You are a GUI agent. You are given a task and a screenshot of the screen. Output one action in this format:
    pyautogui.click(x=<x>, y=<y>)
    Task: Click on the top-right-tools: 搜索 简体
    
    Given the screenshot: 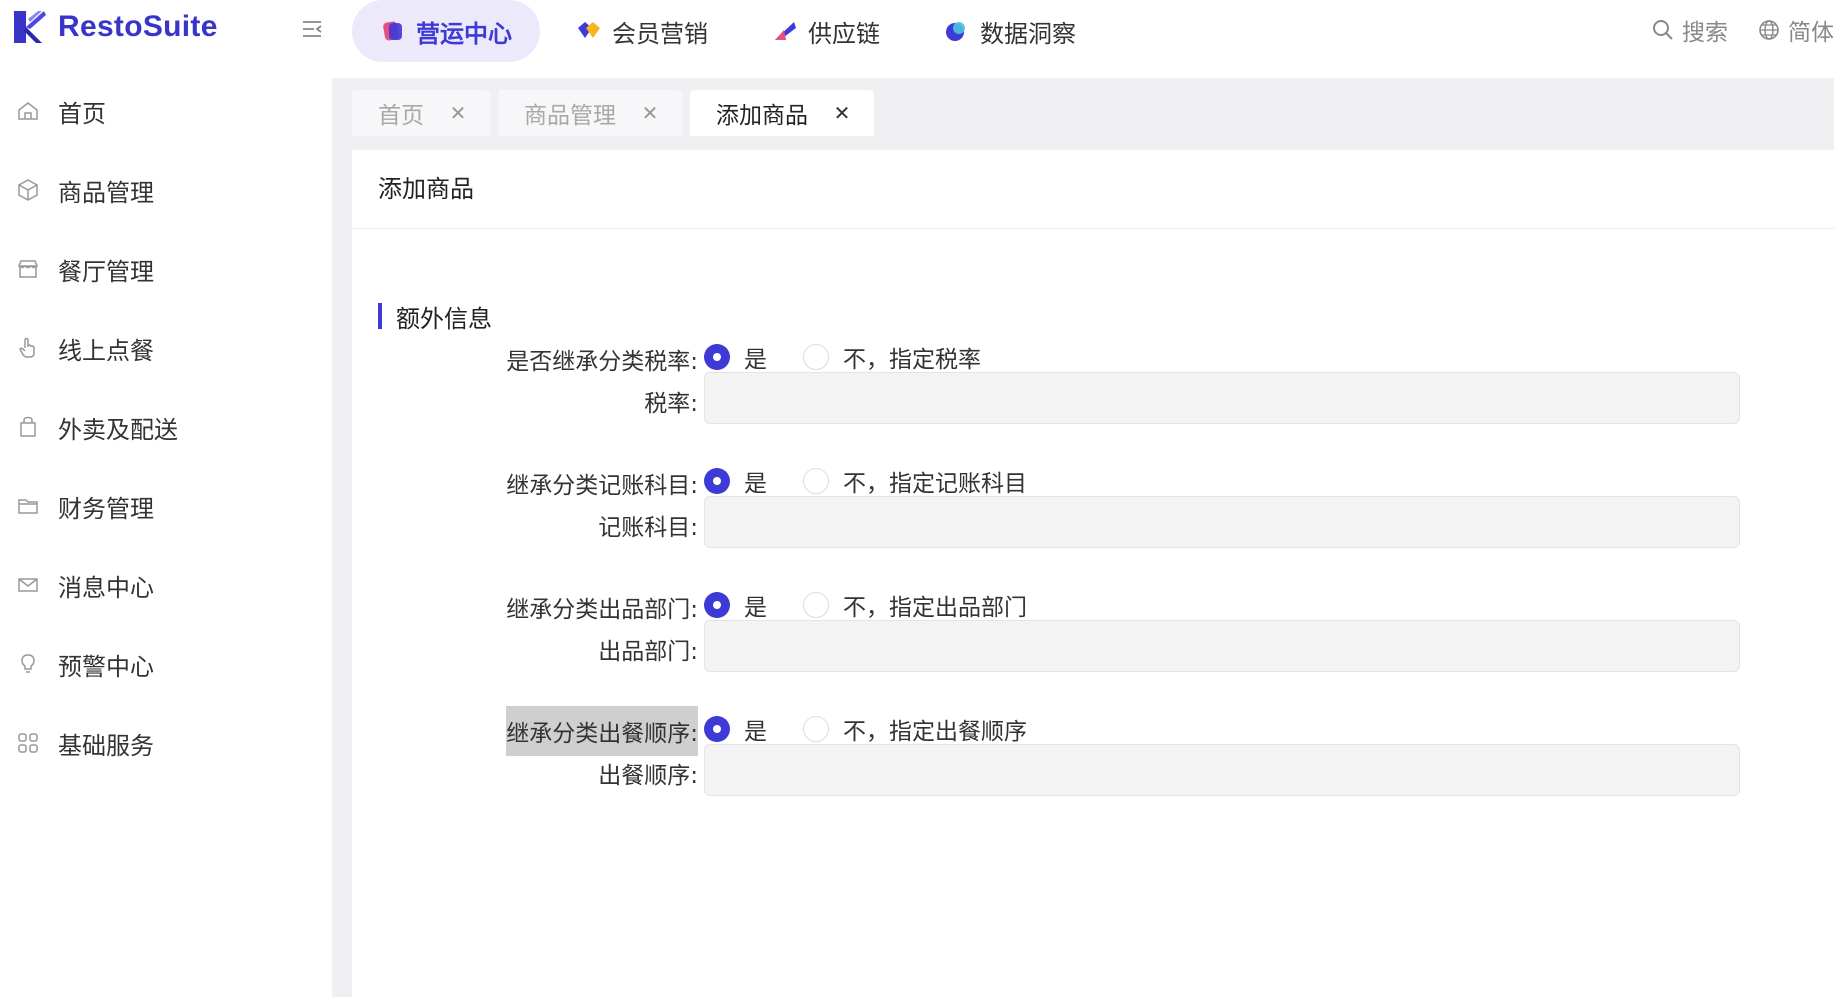 What is the action you would take?
    pyautogui.click(x=1743, y=30)
    